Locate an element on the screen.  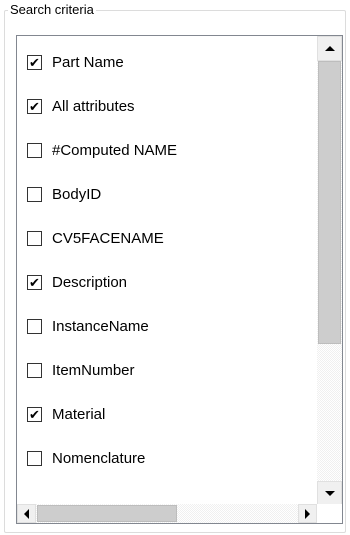
arrow-left-icon is located at coordinates (26, 513).